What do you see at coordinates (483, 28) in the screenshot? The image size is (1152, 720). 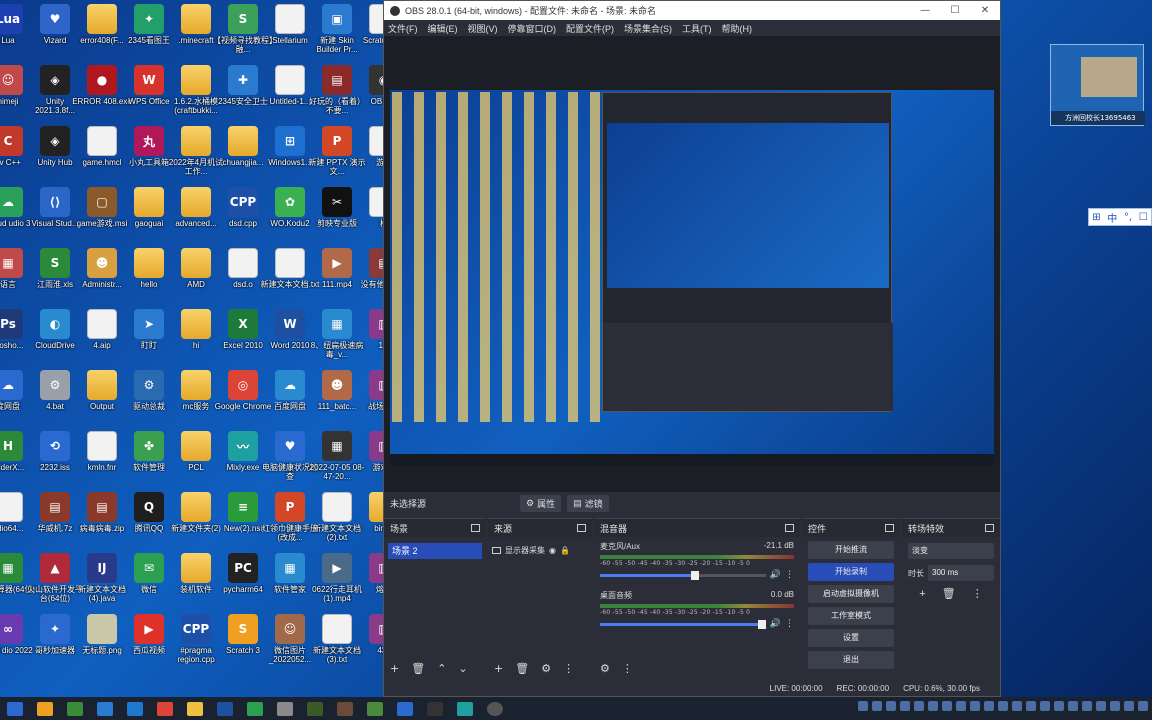 I see `menu-view: 视图(V)` at bounding box center [483, 28].